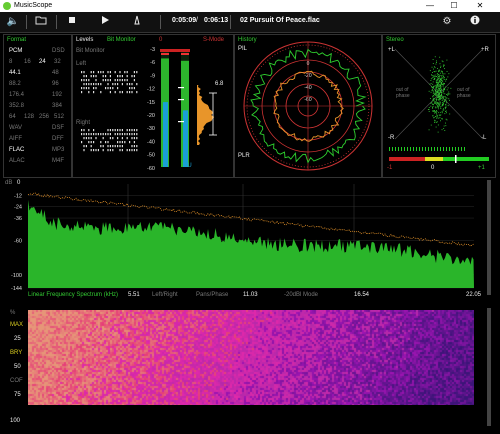 This screenshot has width=500, height=434. I want to click on metronome-icon, so click(137, 22).